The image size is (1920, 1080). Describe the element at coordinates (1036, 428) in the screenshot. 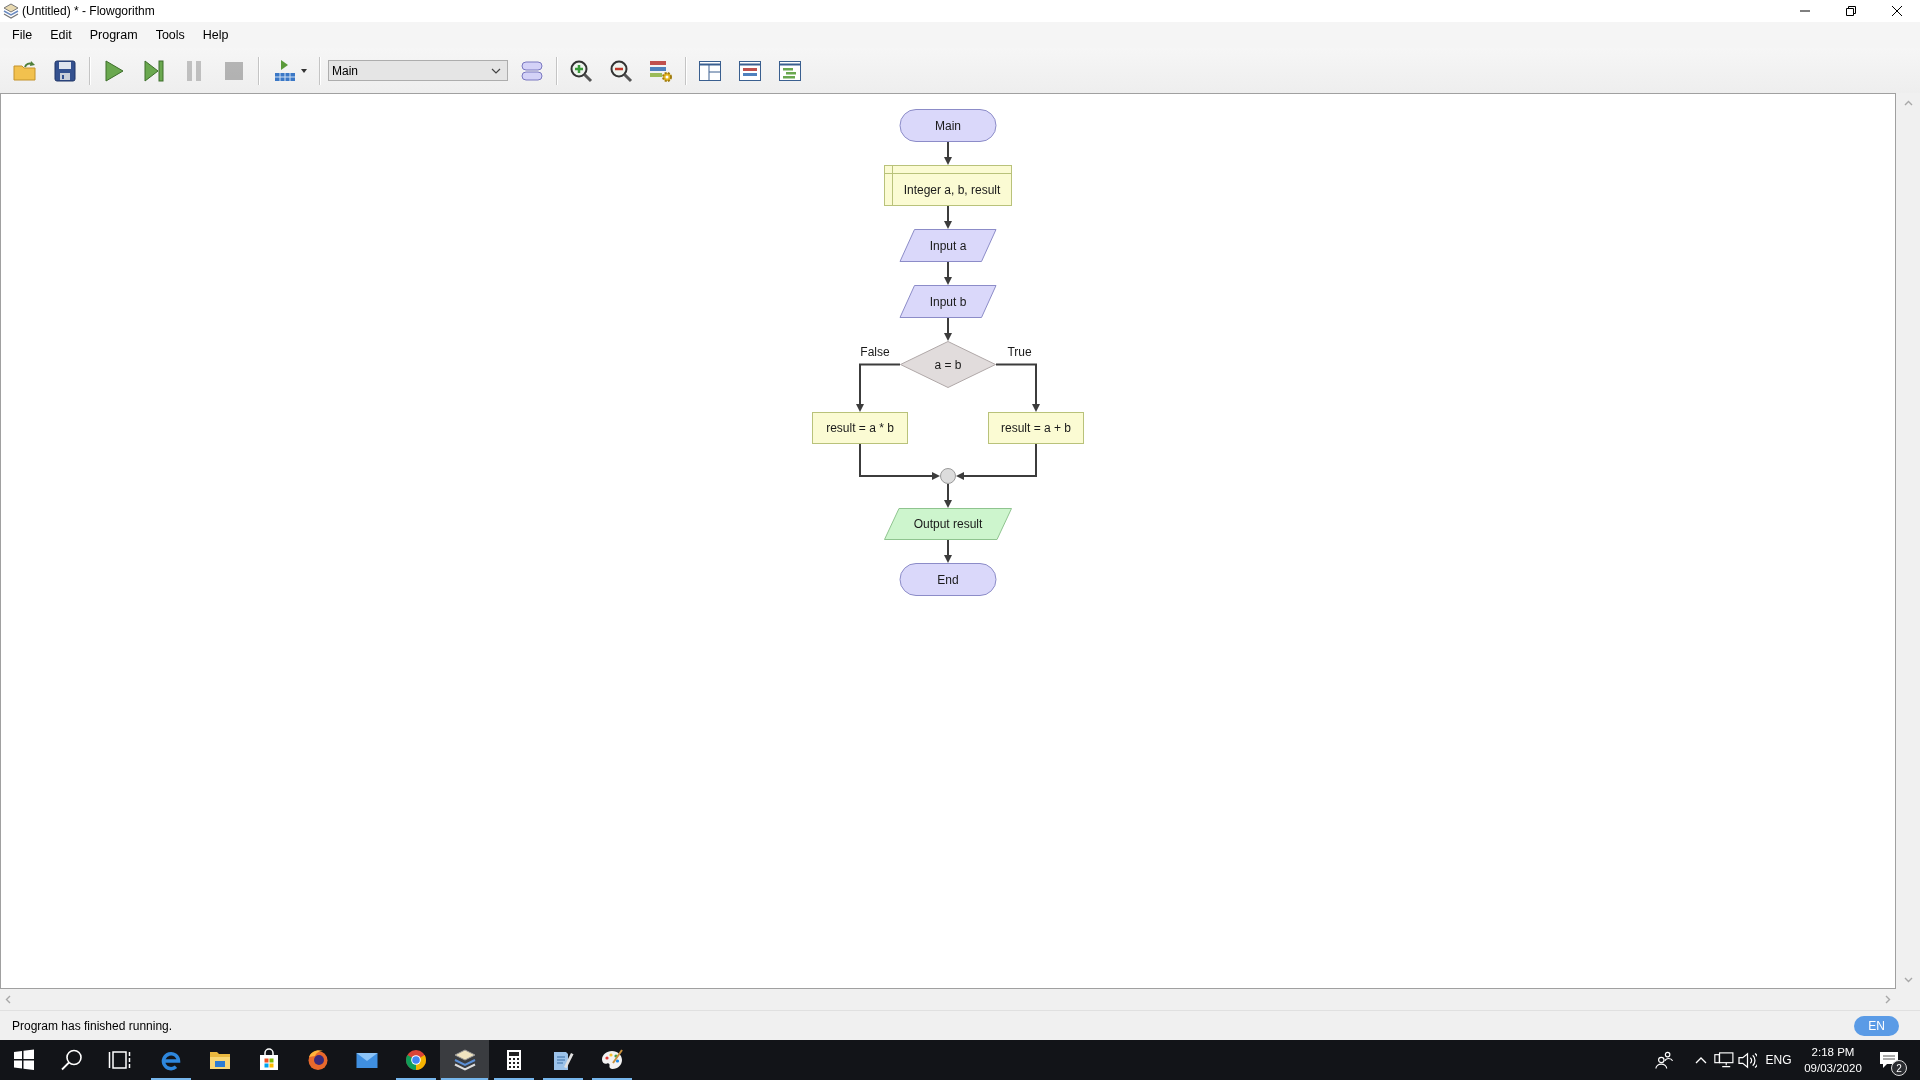

I see `assign-node: result = a + b` at that location.